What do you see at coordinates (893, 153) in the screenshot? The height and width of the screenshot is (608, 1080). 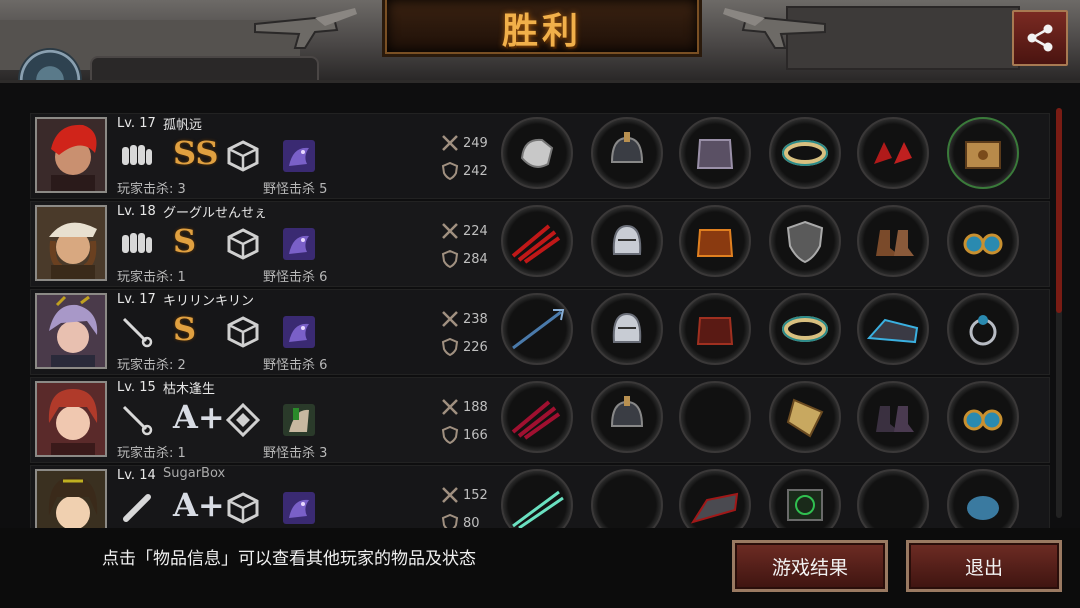 I see `heels-icon` at bounding box center [893, 153].